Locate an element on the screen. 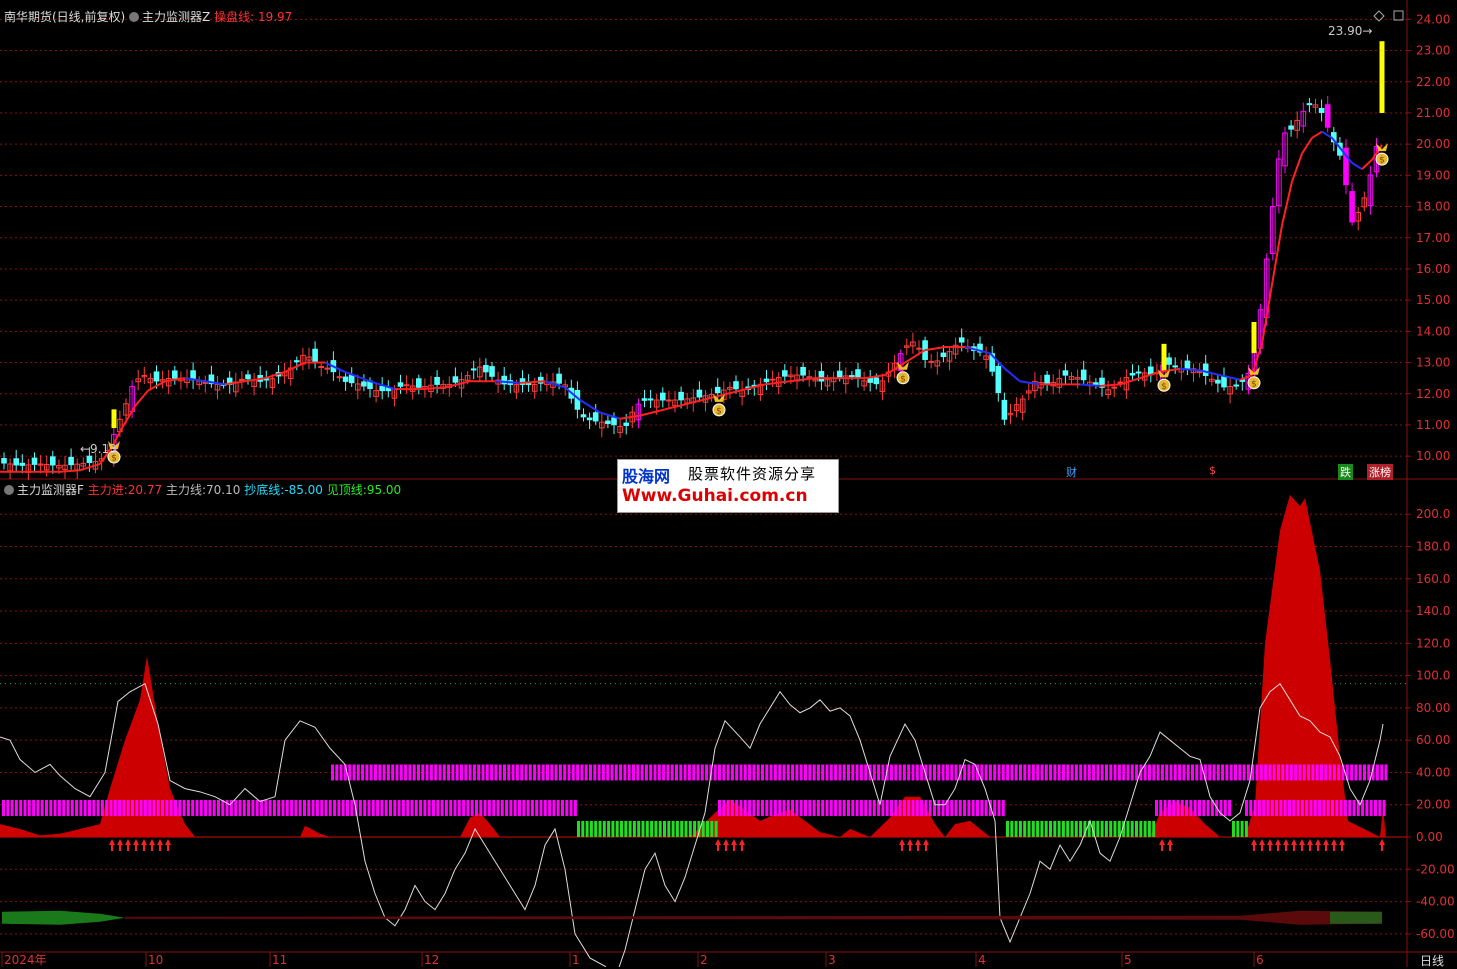  x-tick-label: 11 is located at coordinates (279, 960).